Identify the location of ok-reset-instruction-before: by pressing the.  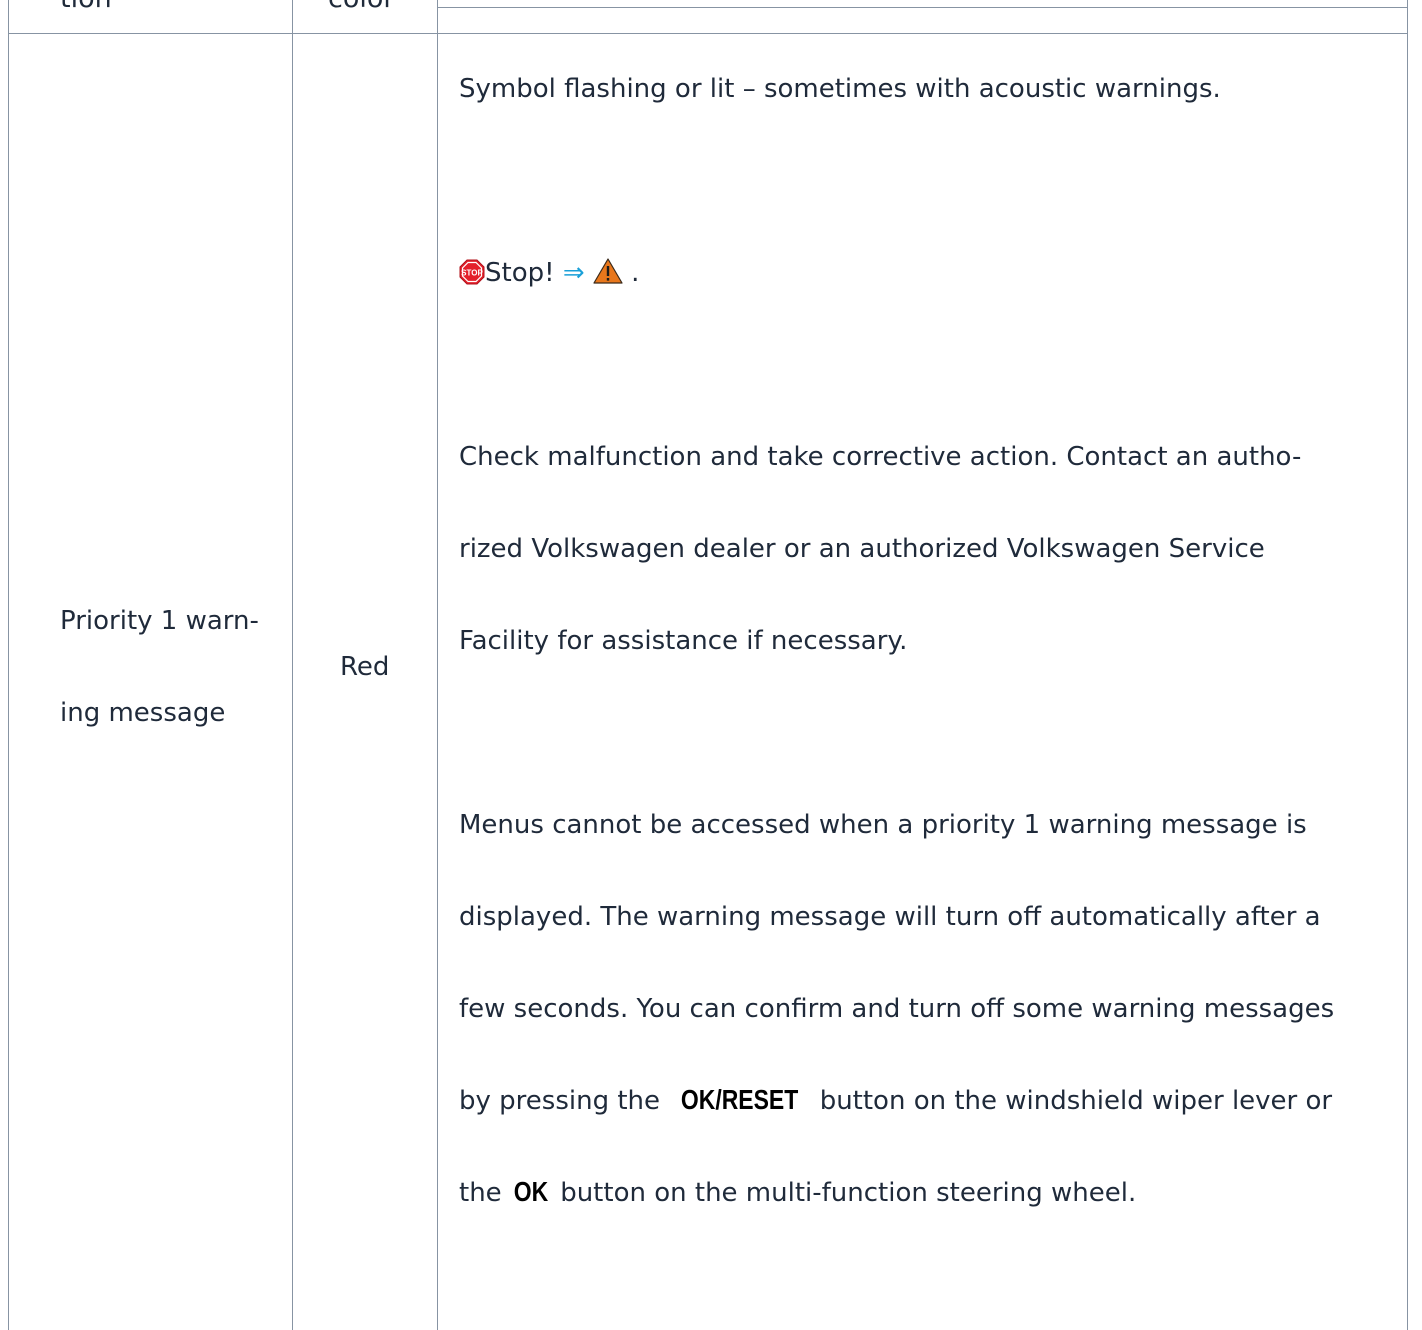
(560, 1101).